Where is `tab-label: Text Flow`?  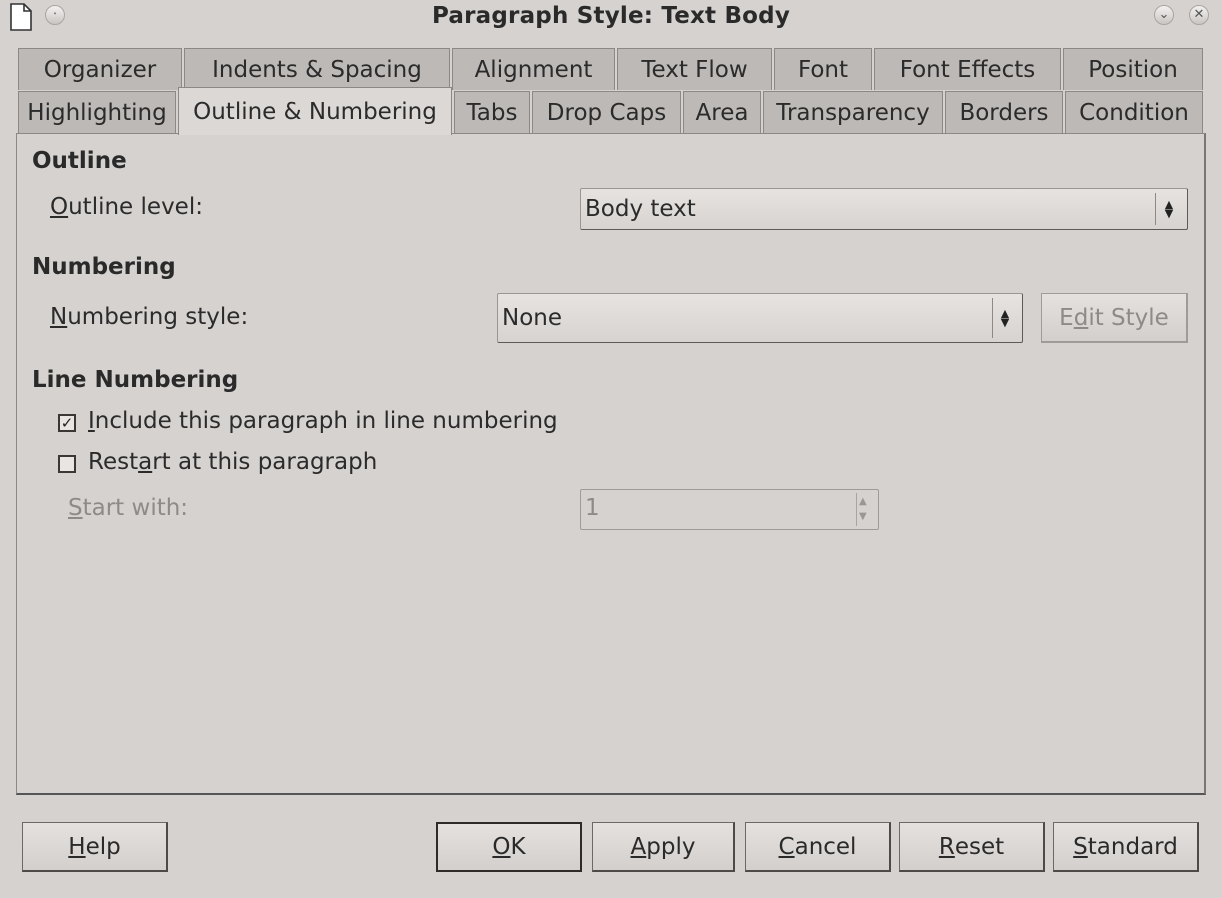 tab-label: Text Flow is located at coordinates (694, 69).